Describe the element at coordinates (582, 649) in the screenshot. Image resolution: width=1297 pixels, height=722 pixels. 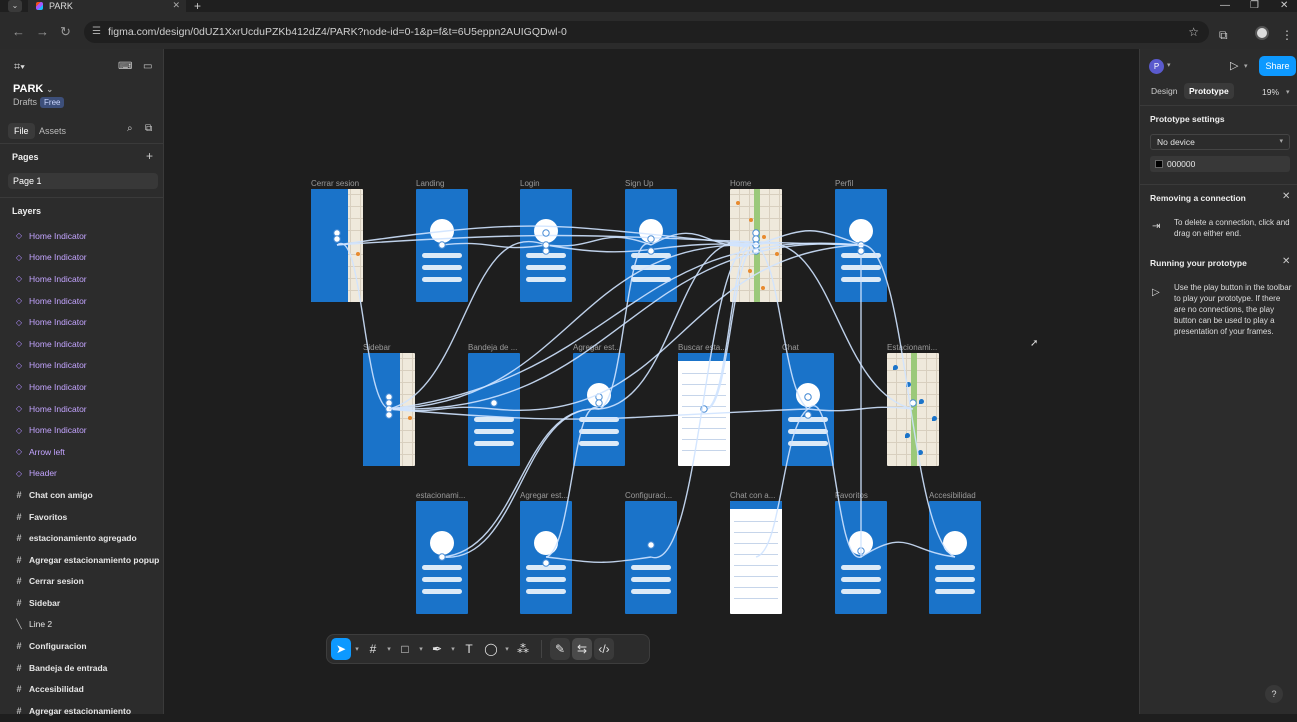
I see `prototype-mode-icon: ⇆` at that location.